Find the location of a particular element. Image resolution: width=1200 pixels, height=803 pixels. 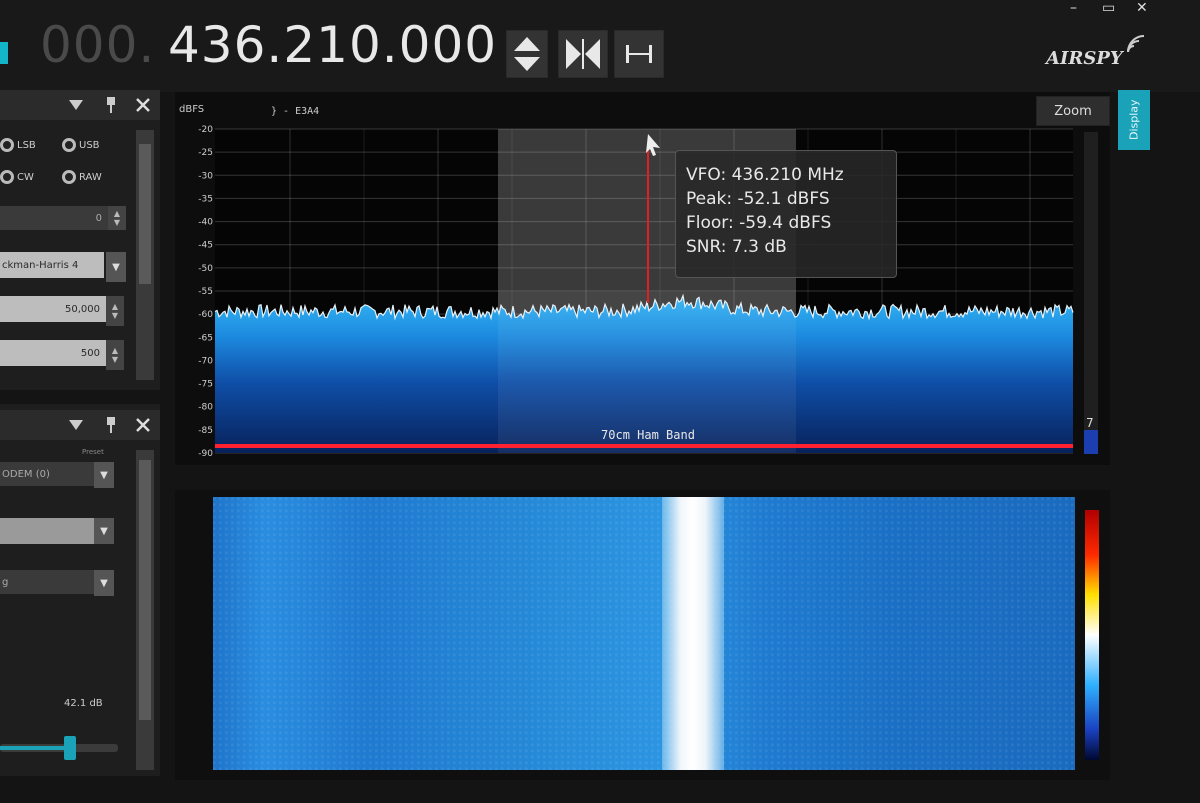

radio-lsb-dot is located at coordinates (7, 145).